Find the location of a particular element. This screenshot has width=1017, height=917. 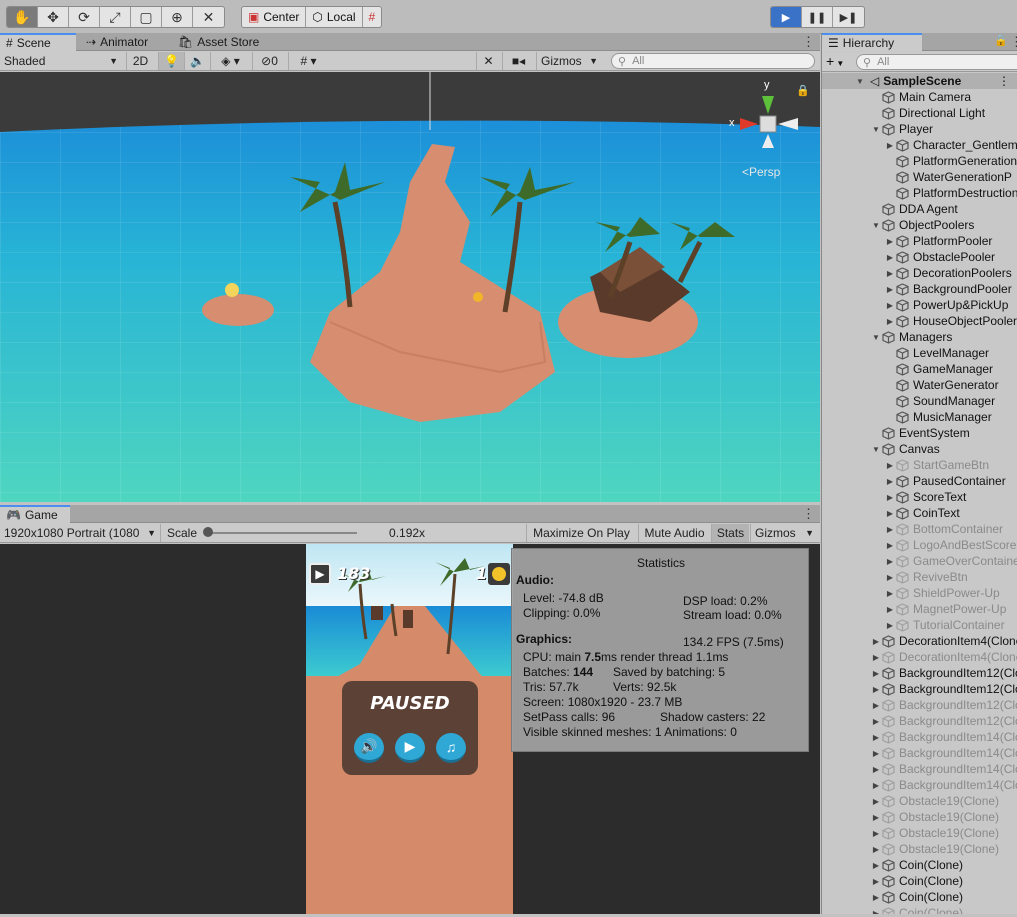

scene-search-input: ⚲ All is located at coordinates (713, 61).